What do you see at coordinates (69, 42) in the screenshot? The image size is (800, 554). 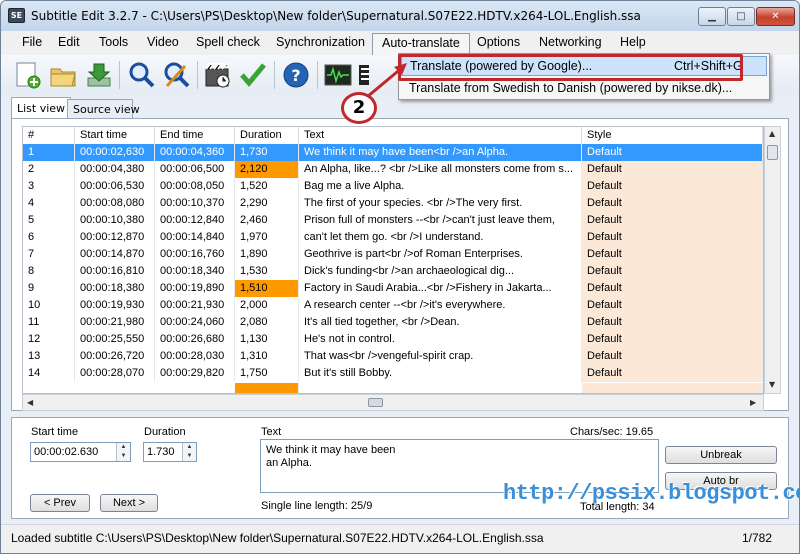 I see `menu-edit: Edit` at bounding box center [69, 42].